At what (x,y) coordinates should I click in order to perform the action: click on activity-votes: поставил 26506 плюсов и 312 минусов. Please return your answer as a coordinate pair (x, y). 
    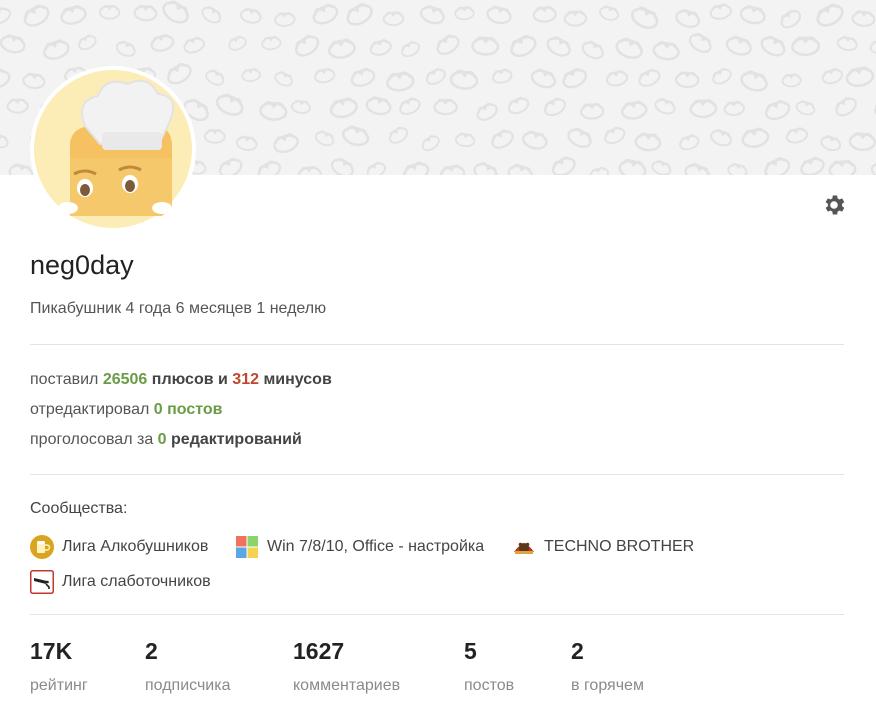
    Looking at the image, I should click on (181, 380).